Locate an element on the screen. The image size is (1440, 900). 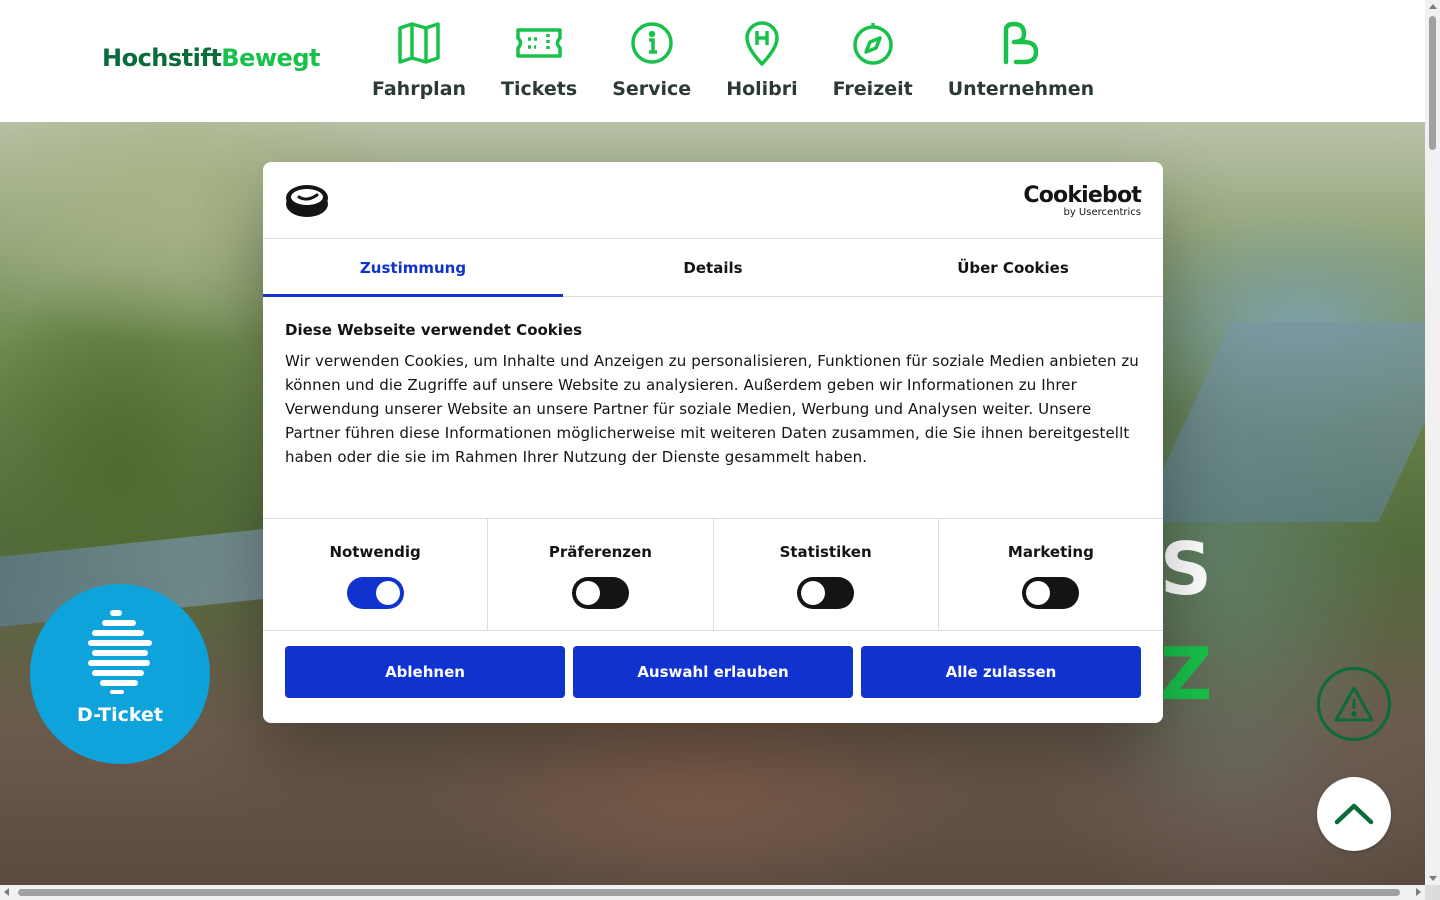
category-praeferenzen: Präferenzen is located at coordinates (601, 574).